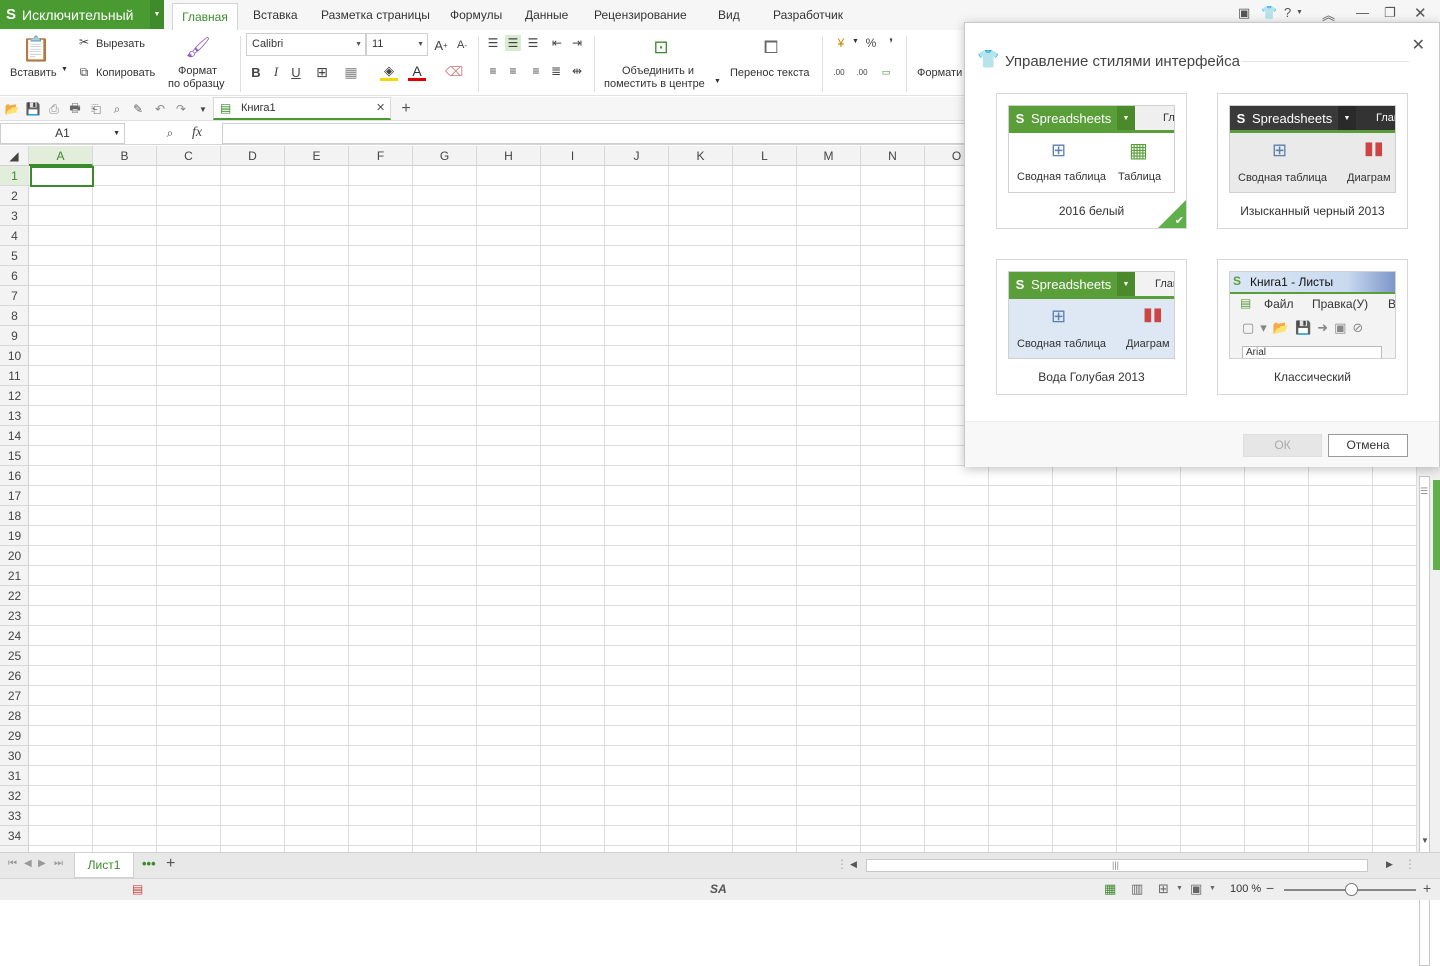  I want to click on tab-view: Вид, so click(729, 15).